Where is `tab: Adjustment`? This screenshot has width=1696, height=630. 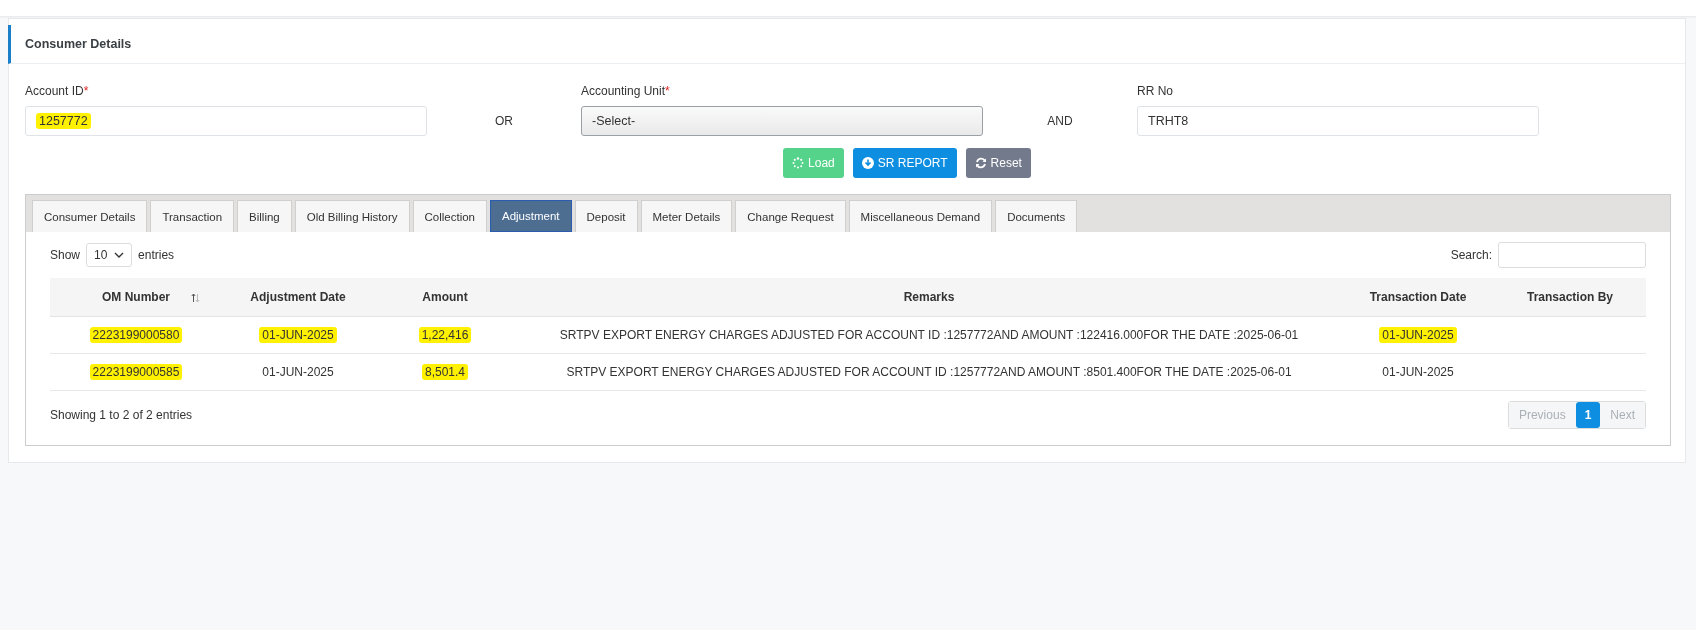 tab: Adjustment is located at coordinates (531, 216).